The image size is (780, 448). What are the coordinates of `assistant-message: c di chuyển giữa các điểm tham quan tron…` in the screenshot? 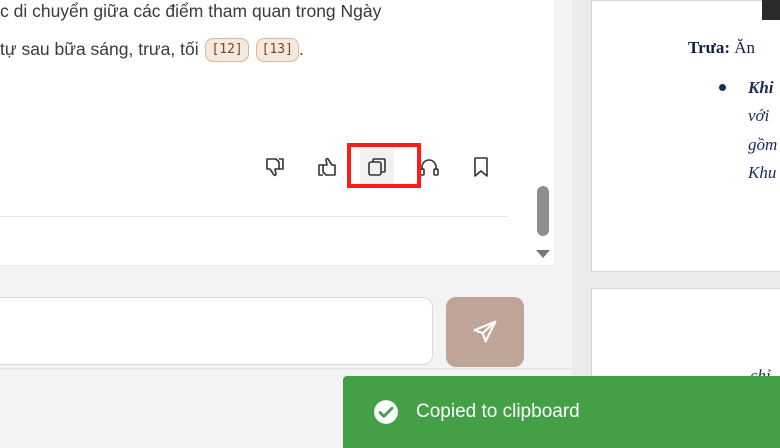 It's located at (260, 34).